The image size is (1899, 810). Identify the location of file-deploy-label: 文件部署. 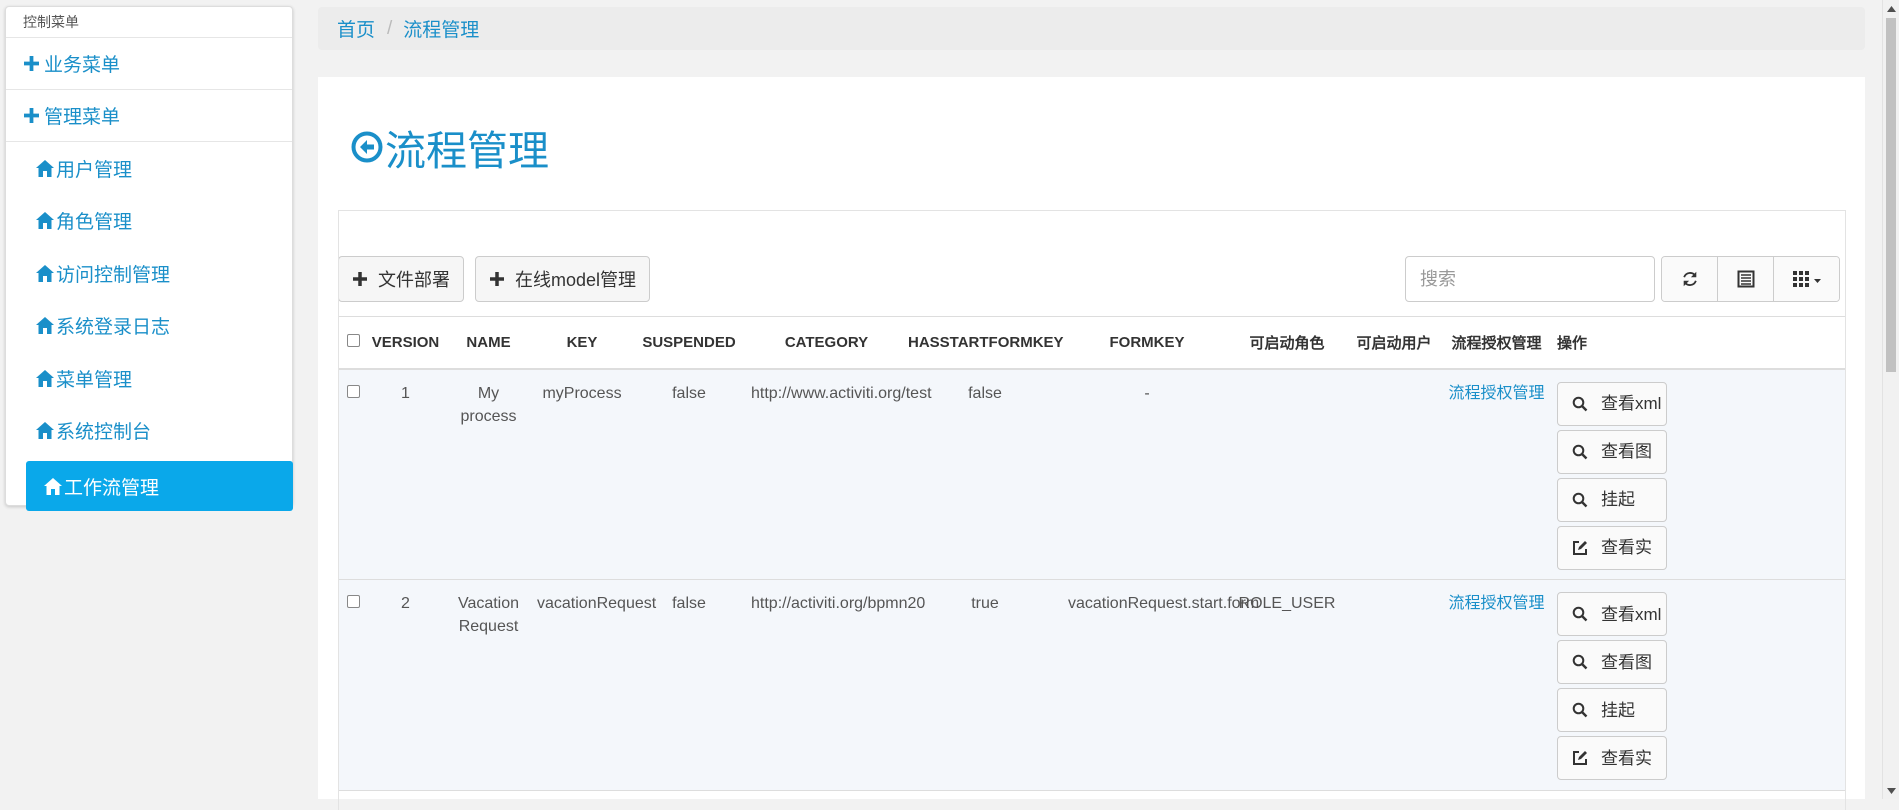
(414, 280).